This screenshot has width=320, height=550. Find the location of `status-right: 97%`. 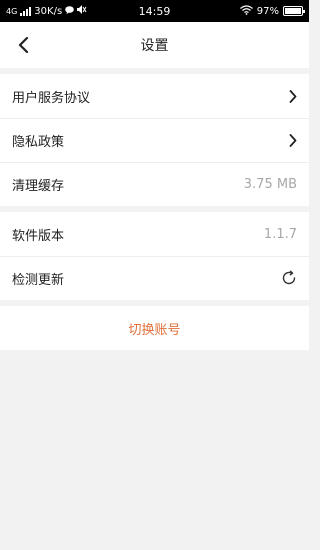

status-right: 97% is located at coordinates (272, 11).